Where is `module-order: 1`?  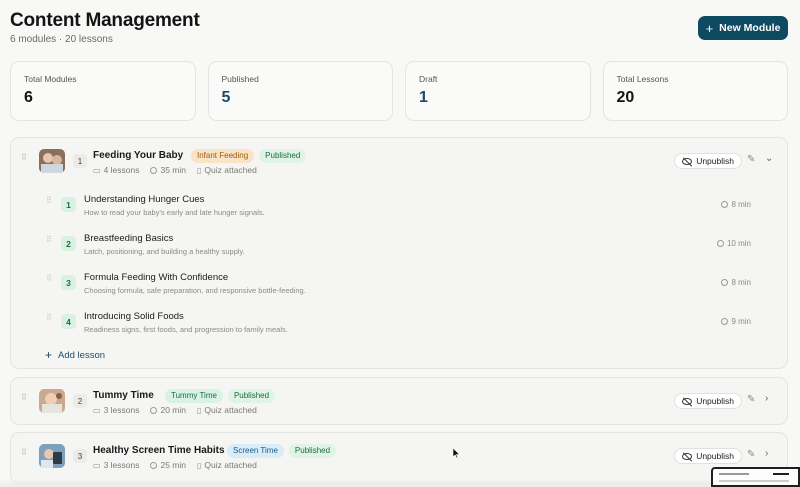 module-order: 1 is located at coordinates (80, 161).